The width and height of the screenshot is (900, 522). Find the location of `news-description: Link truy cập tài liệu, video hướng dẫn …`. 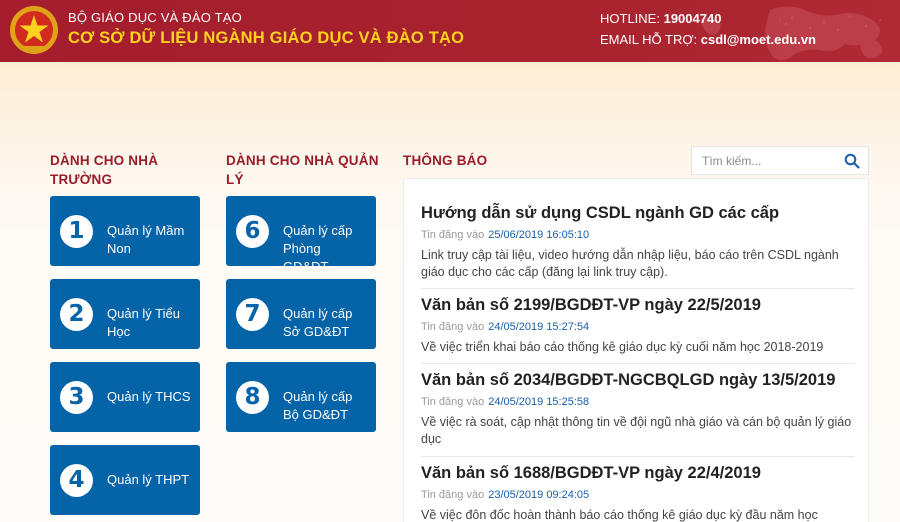

news-description: Link truy cập tài liệu, video hướng dẫn … is located at coordinates (638, 264).